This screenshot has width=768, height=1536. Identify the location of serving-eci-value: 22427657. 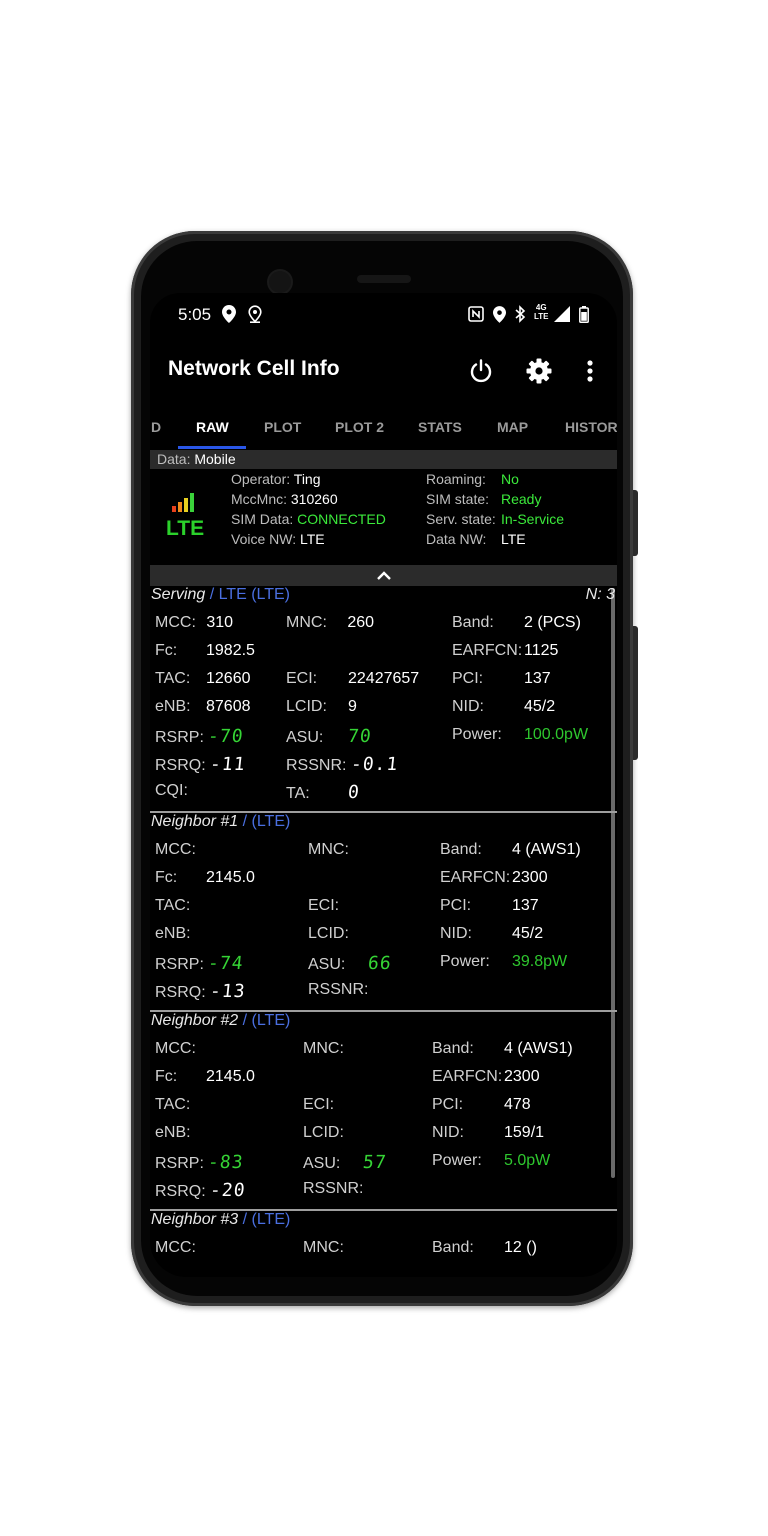
(384, 678).